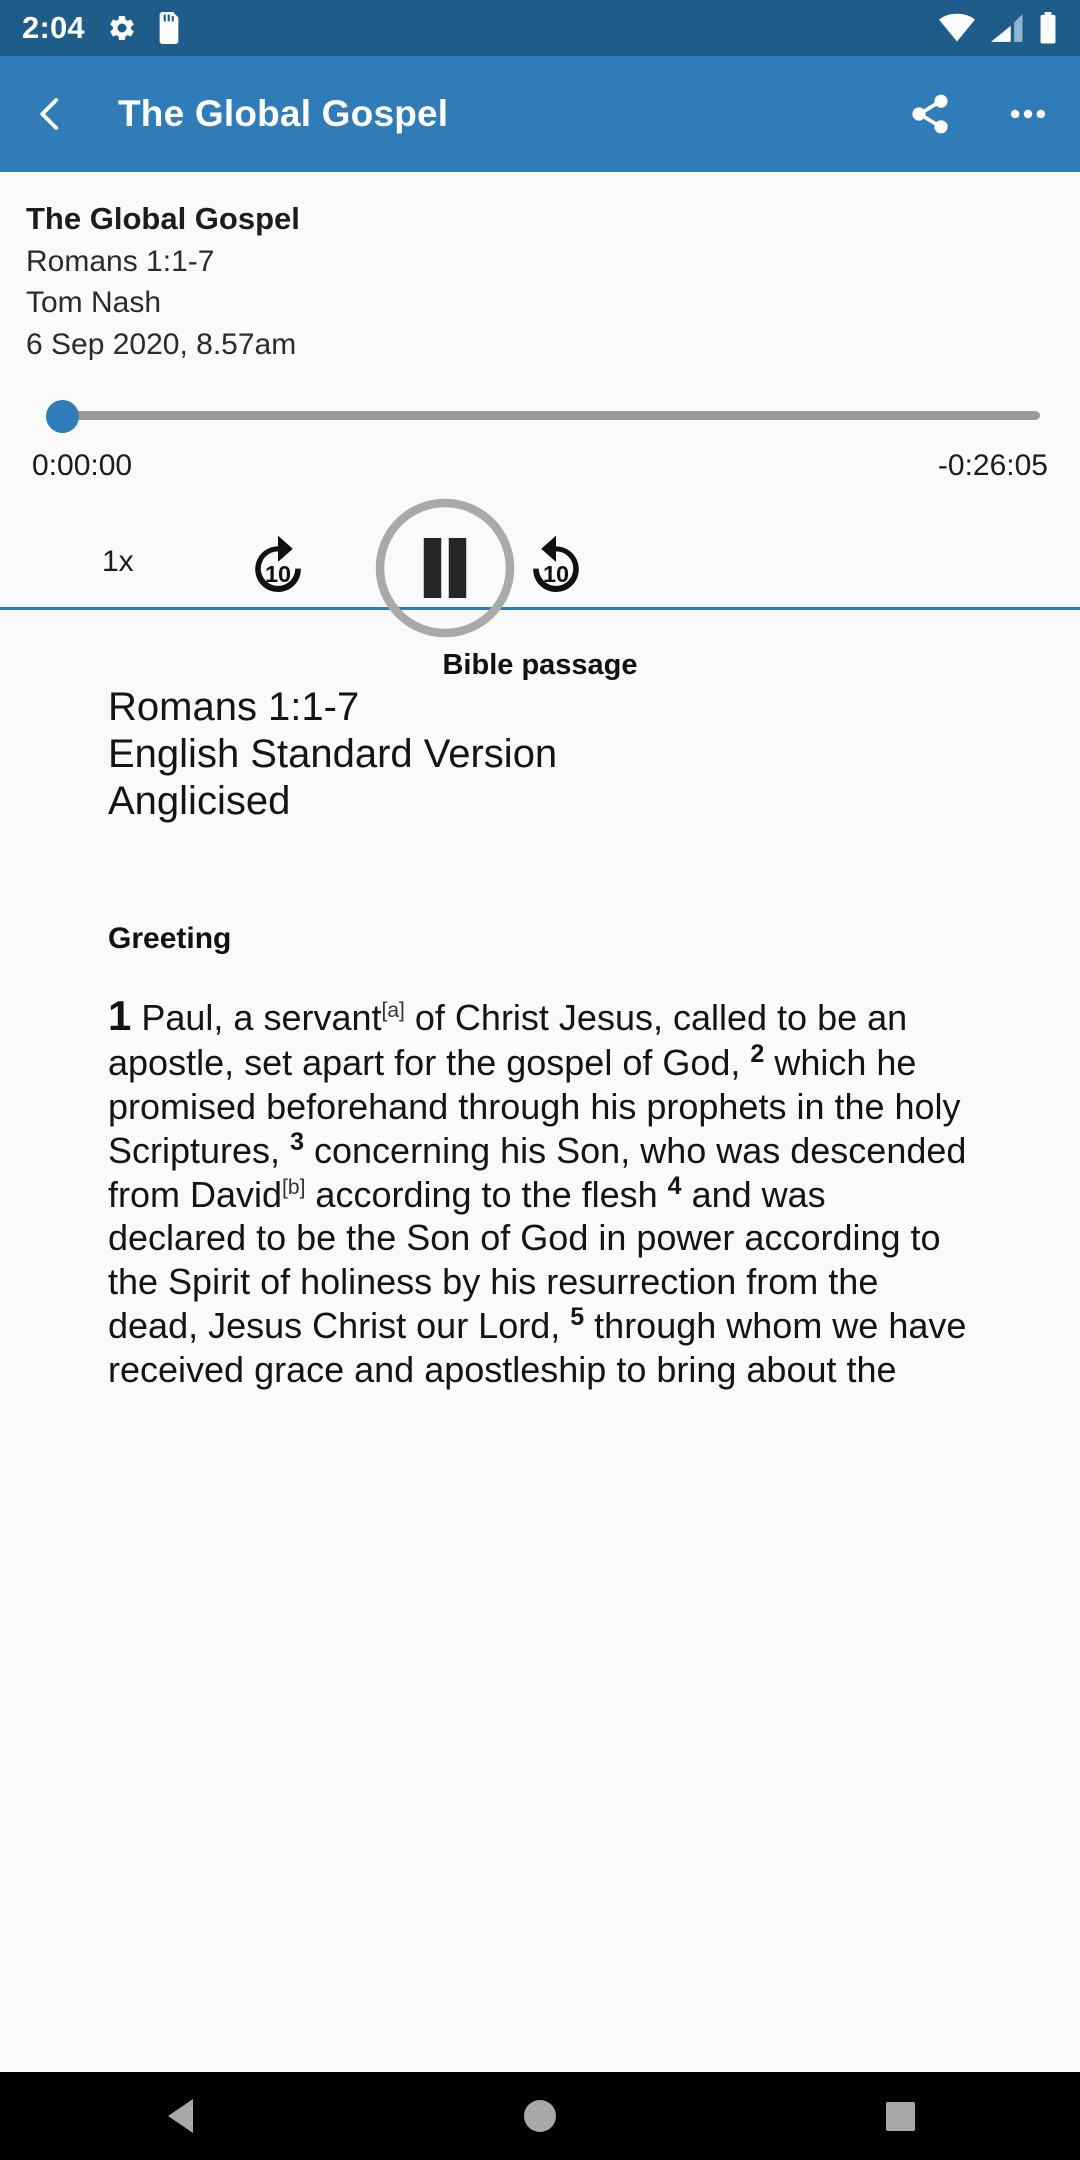 The height and width of the screenshot is (2160, 1080). Describe the element at coordinates (674, 1185) in the screenshot. I see `verse-number: 4` at that location.